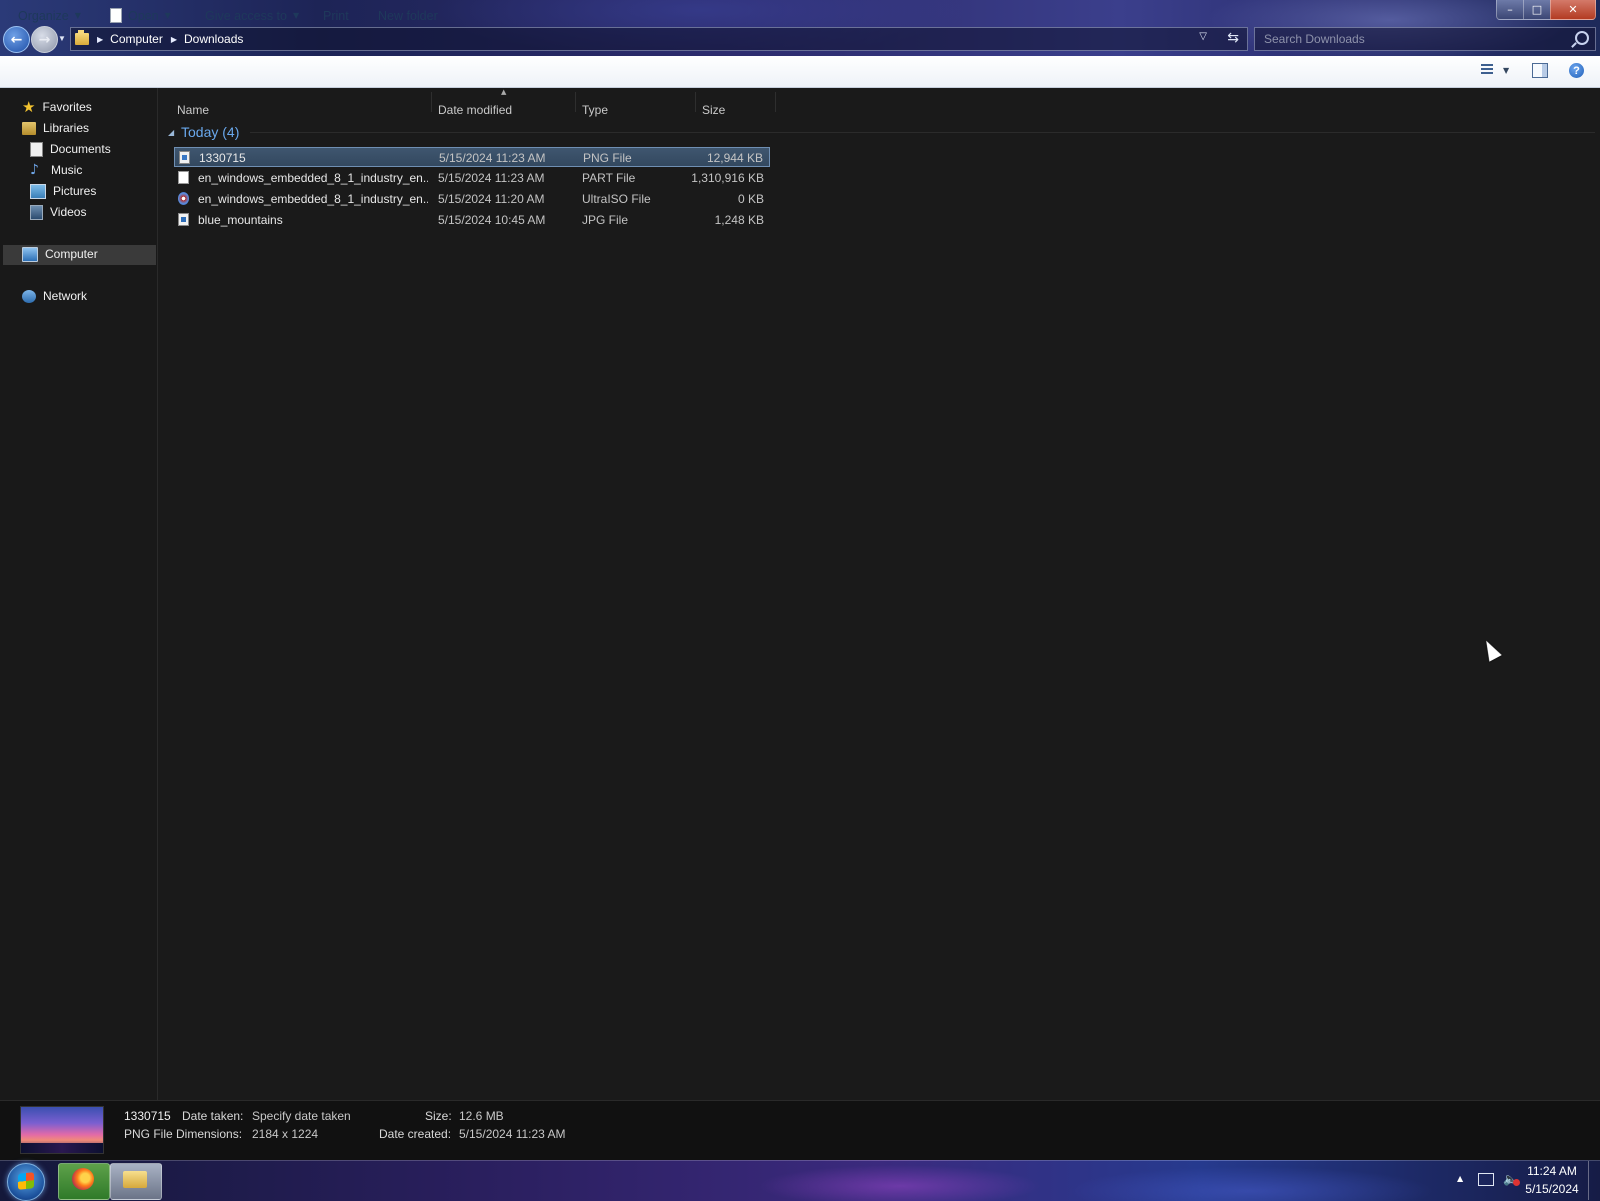 The width and height of the screenshot is (1600, 1201). I want to click on libraries-icon, so click(29, 128).